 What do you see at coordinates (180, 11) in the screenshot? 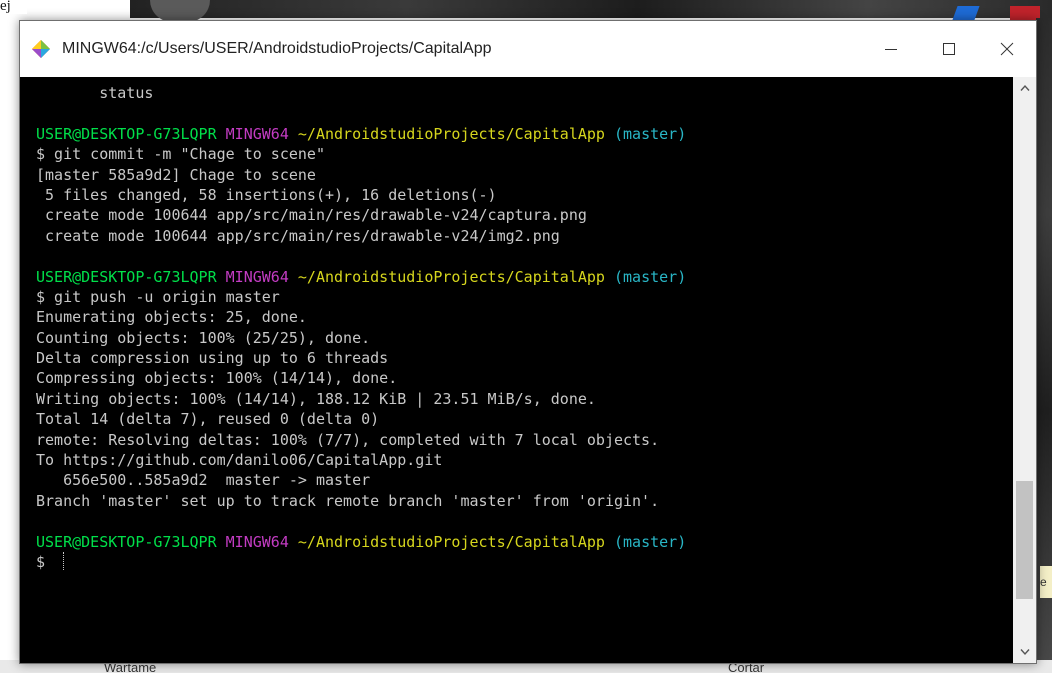
I see `desktop-wallpaper-shape` at bounding box center [180, 11].